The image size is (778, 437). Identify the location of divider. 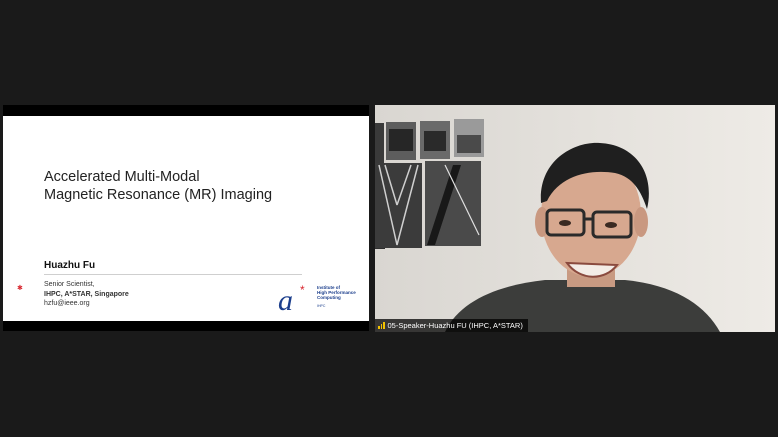
(173, 274).